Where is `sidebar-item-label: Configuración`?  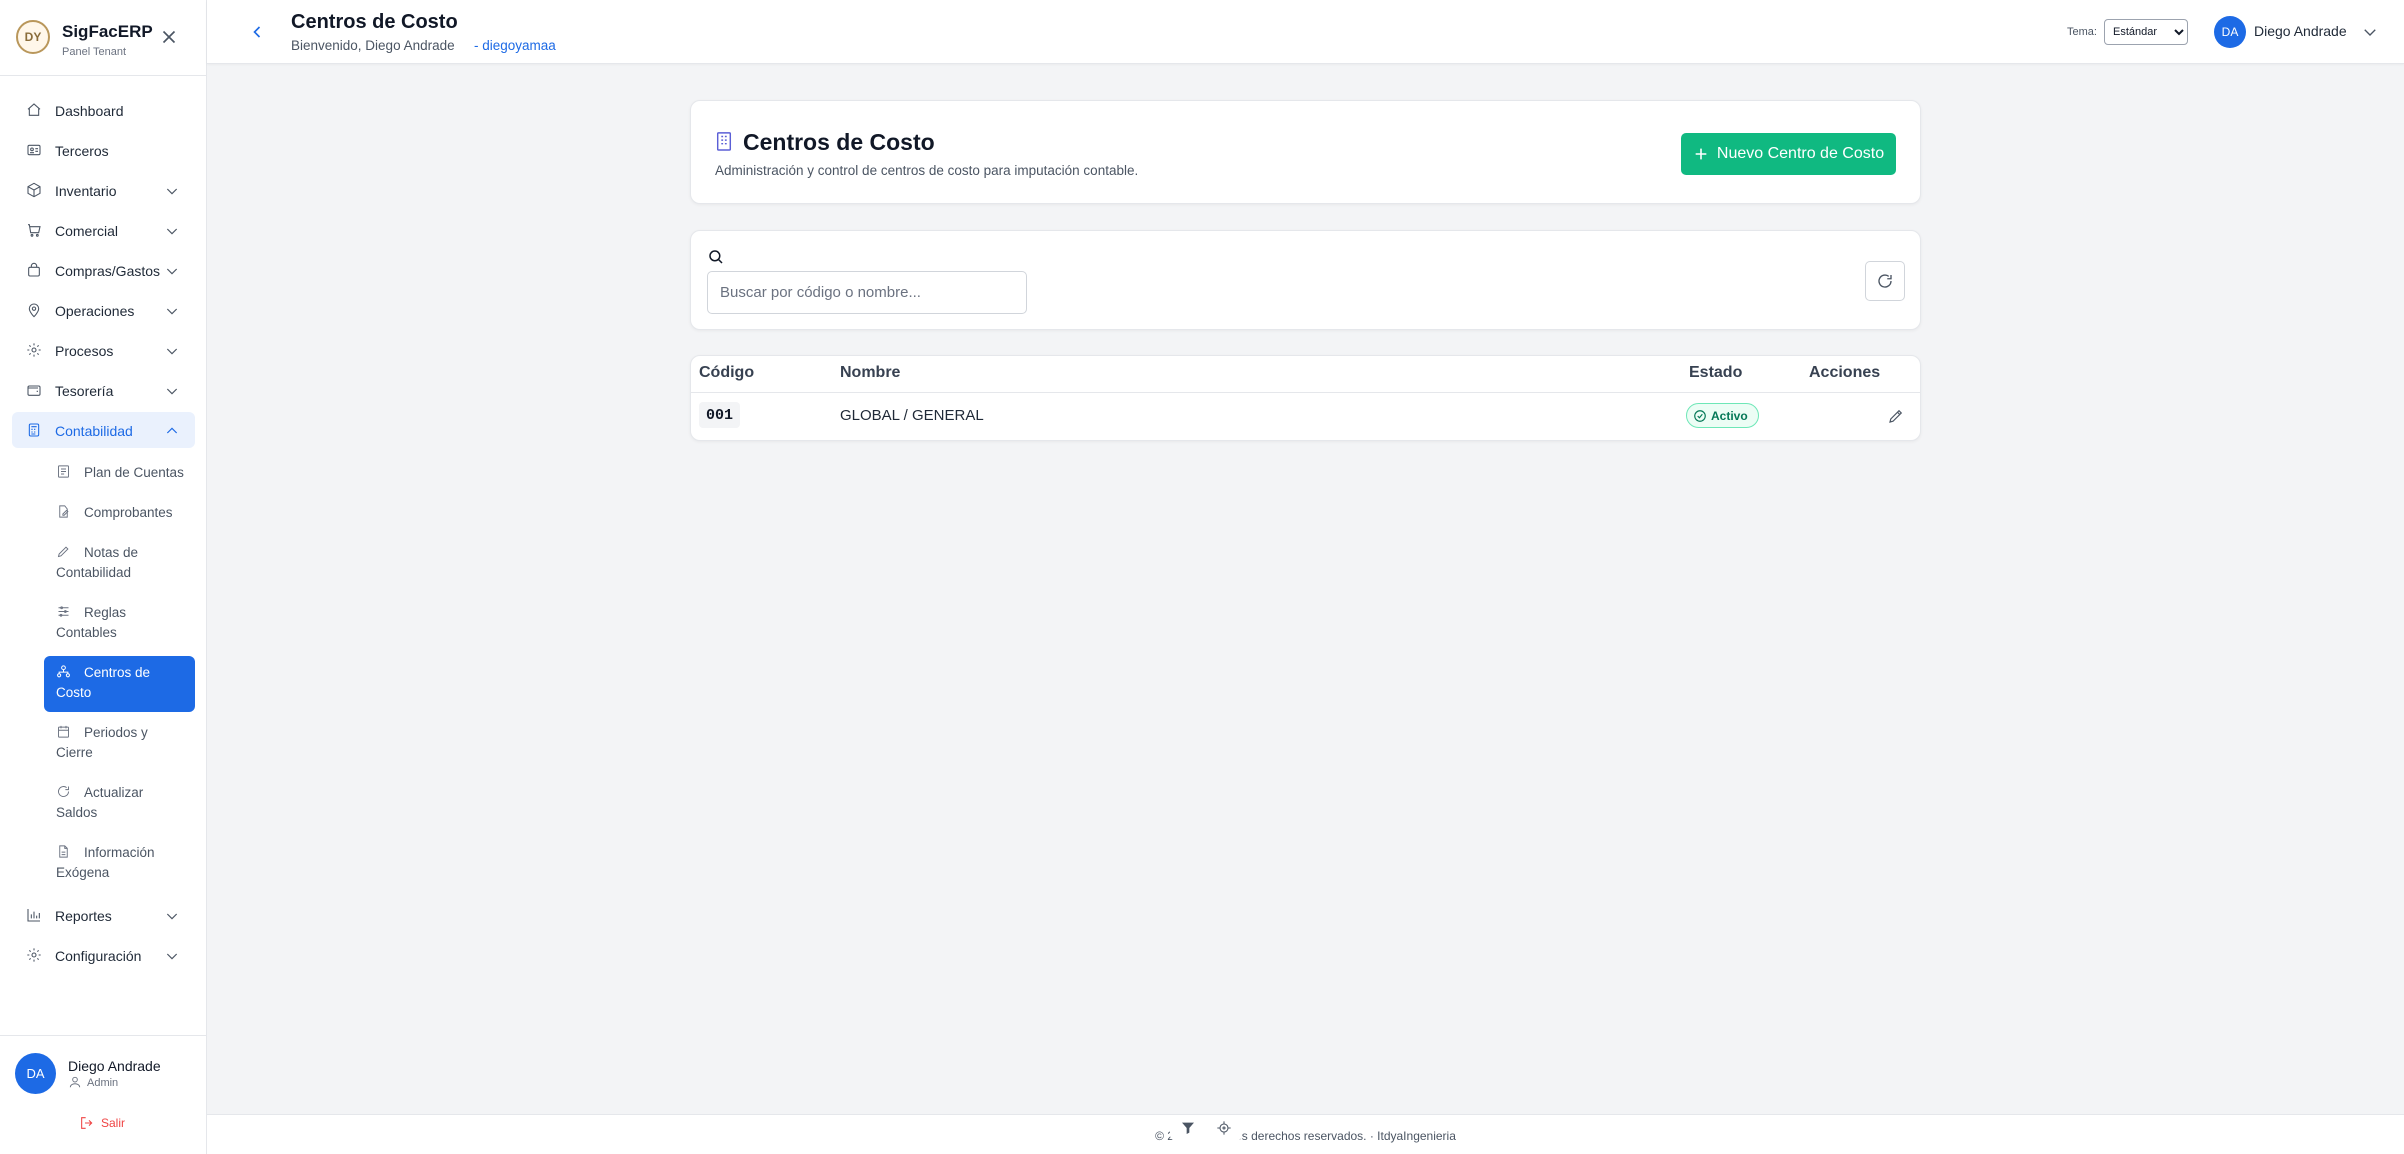
sidebar-item-label: Configuración is located at coordinates (98, 956).